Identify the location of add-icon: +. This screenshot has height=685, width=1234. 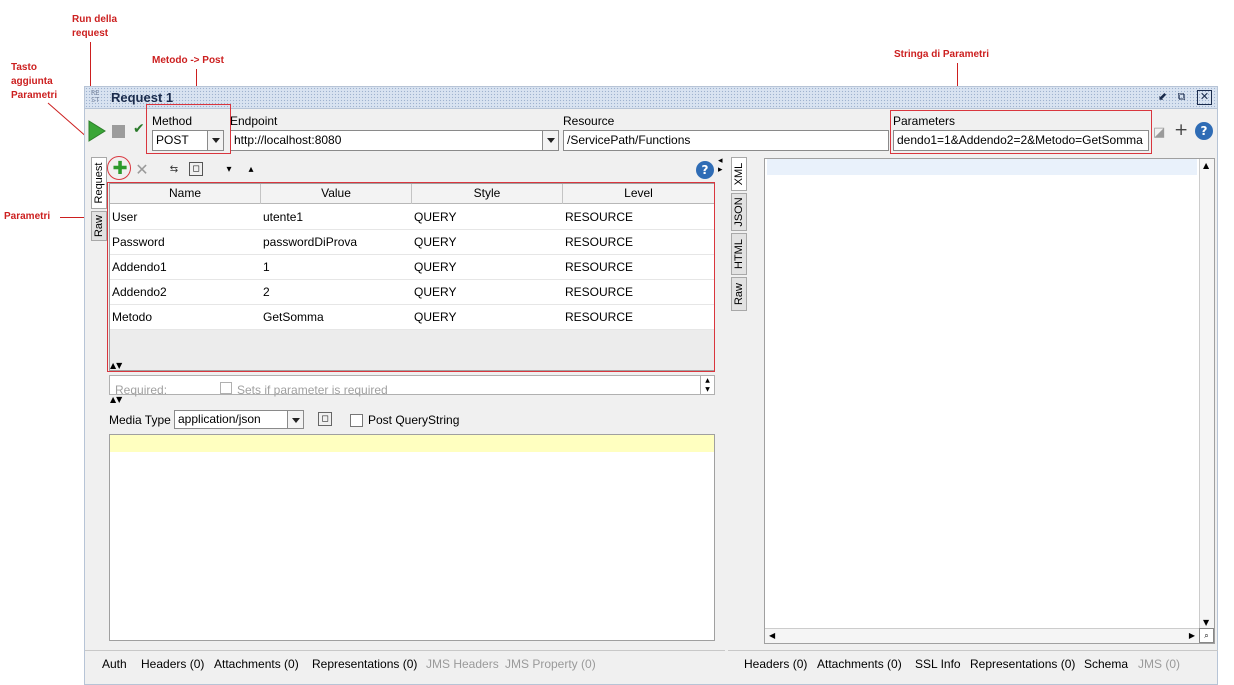
(1181, 130).